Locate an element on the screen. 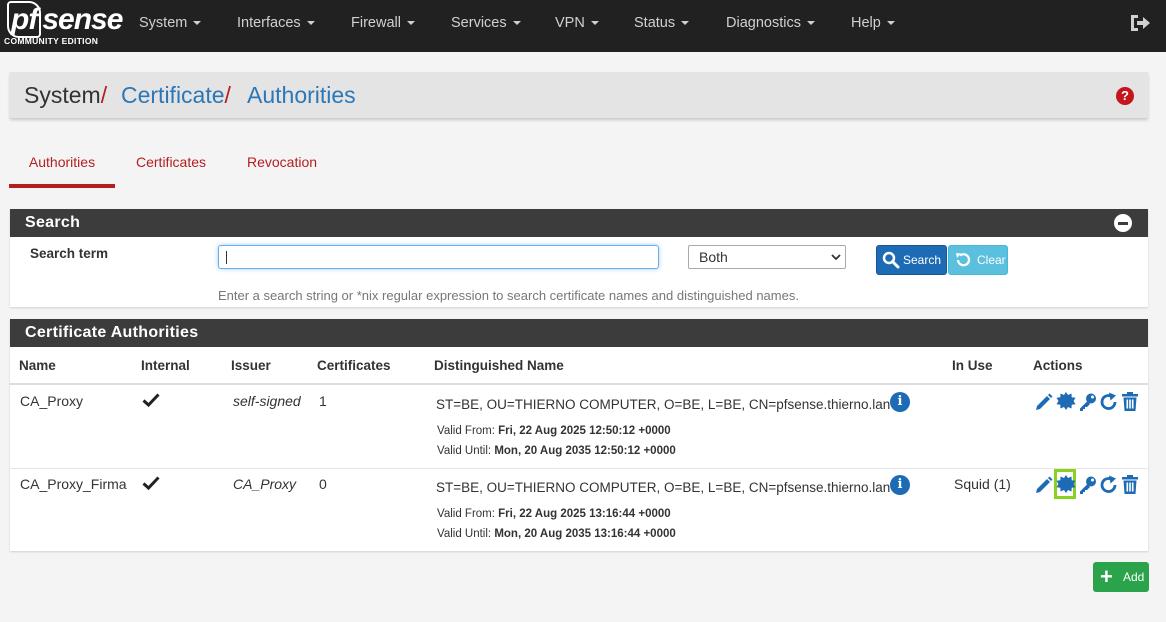  column-header-distinguished-name: Distinguished Name is located at coordinates (499, 365).